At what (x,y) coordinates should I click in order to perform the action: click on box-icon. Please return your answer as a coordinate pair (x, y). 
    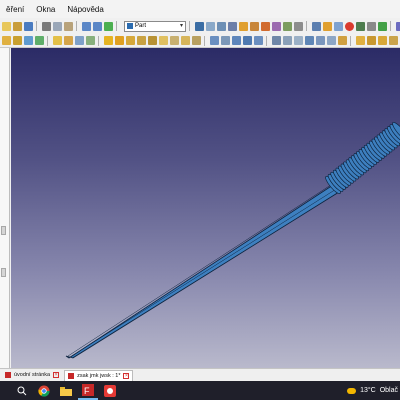
    Looking at the image, I should click on (6, 40).